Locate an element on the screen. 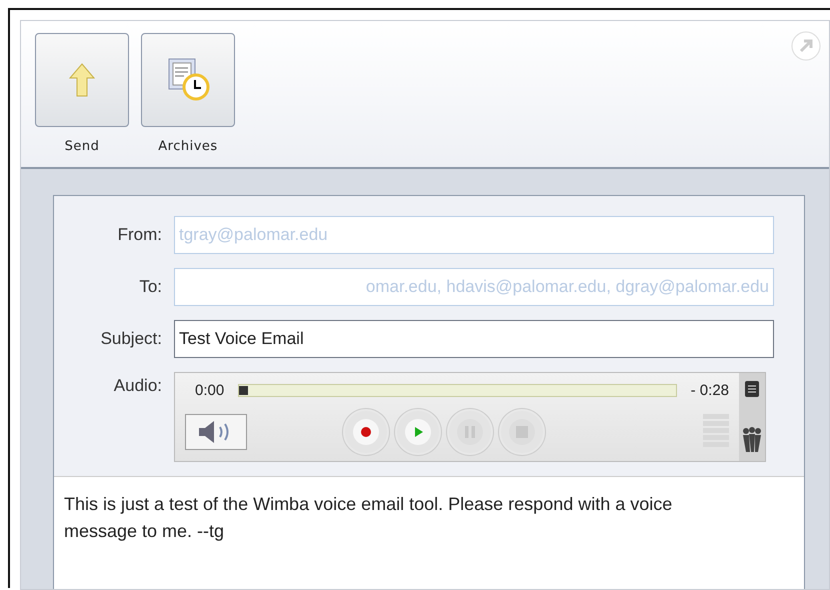 This screenshot has height=590, width=830. play-button is located at coordinates (418, 432).